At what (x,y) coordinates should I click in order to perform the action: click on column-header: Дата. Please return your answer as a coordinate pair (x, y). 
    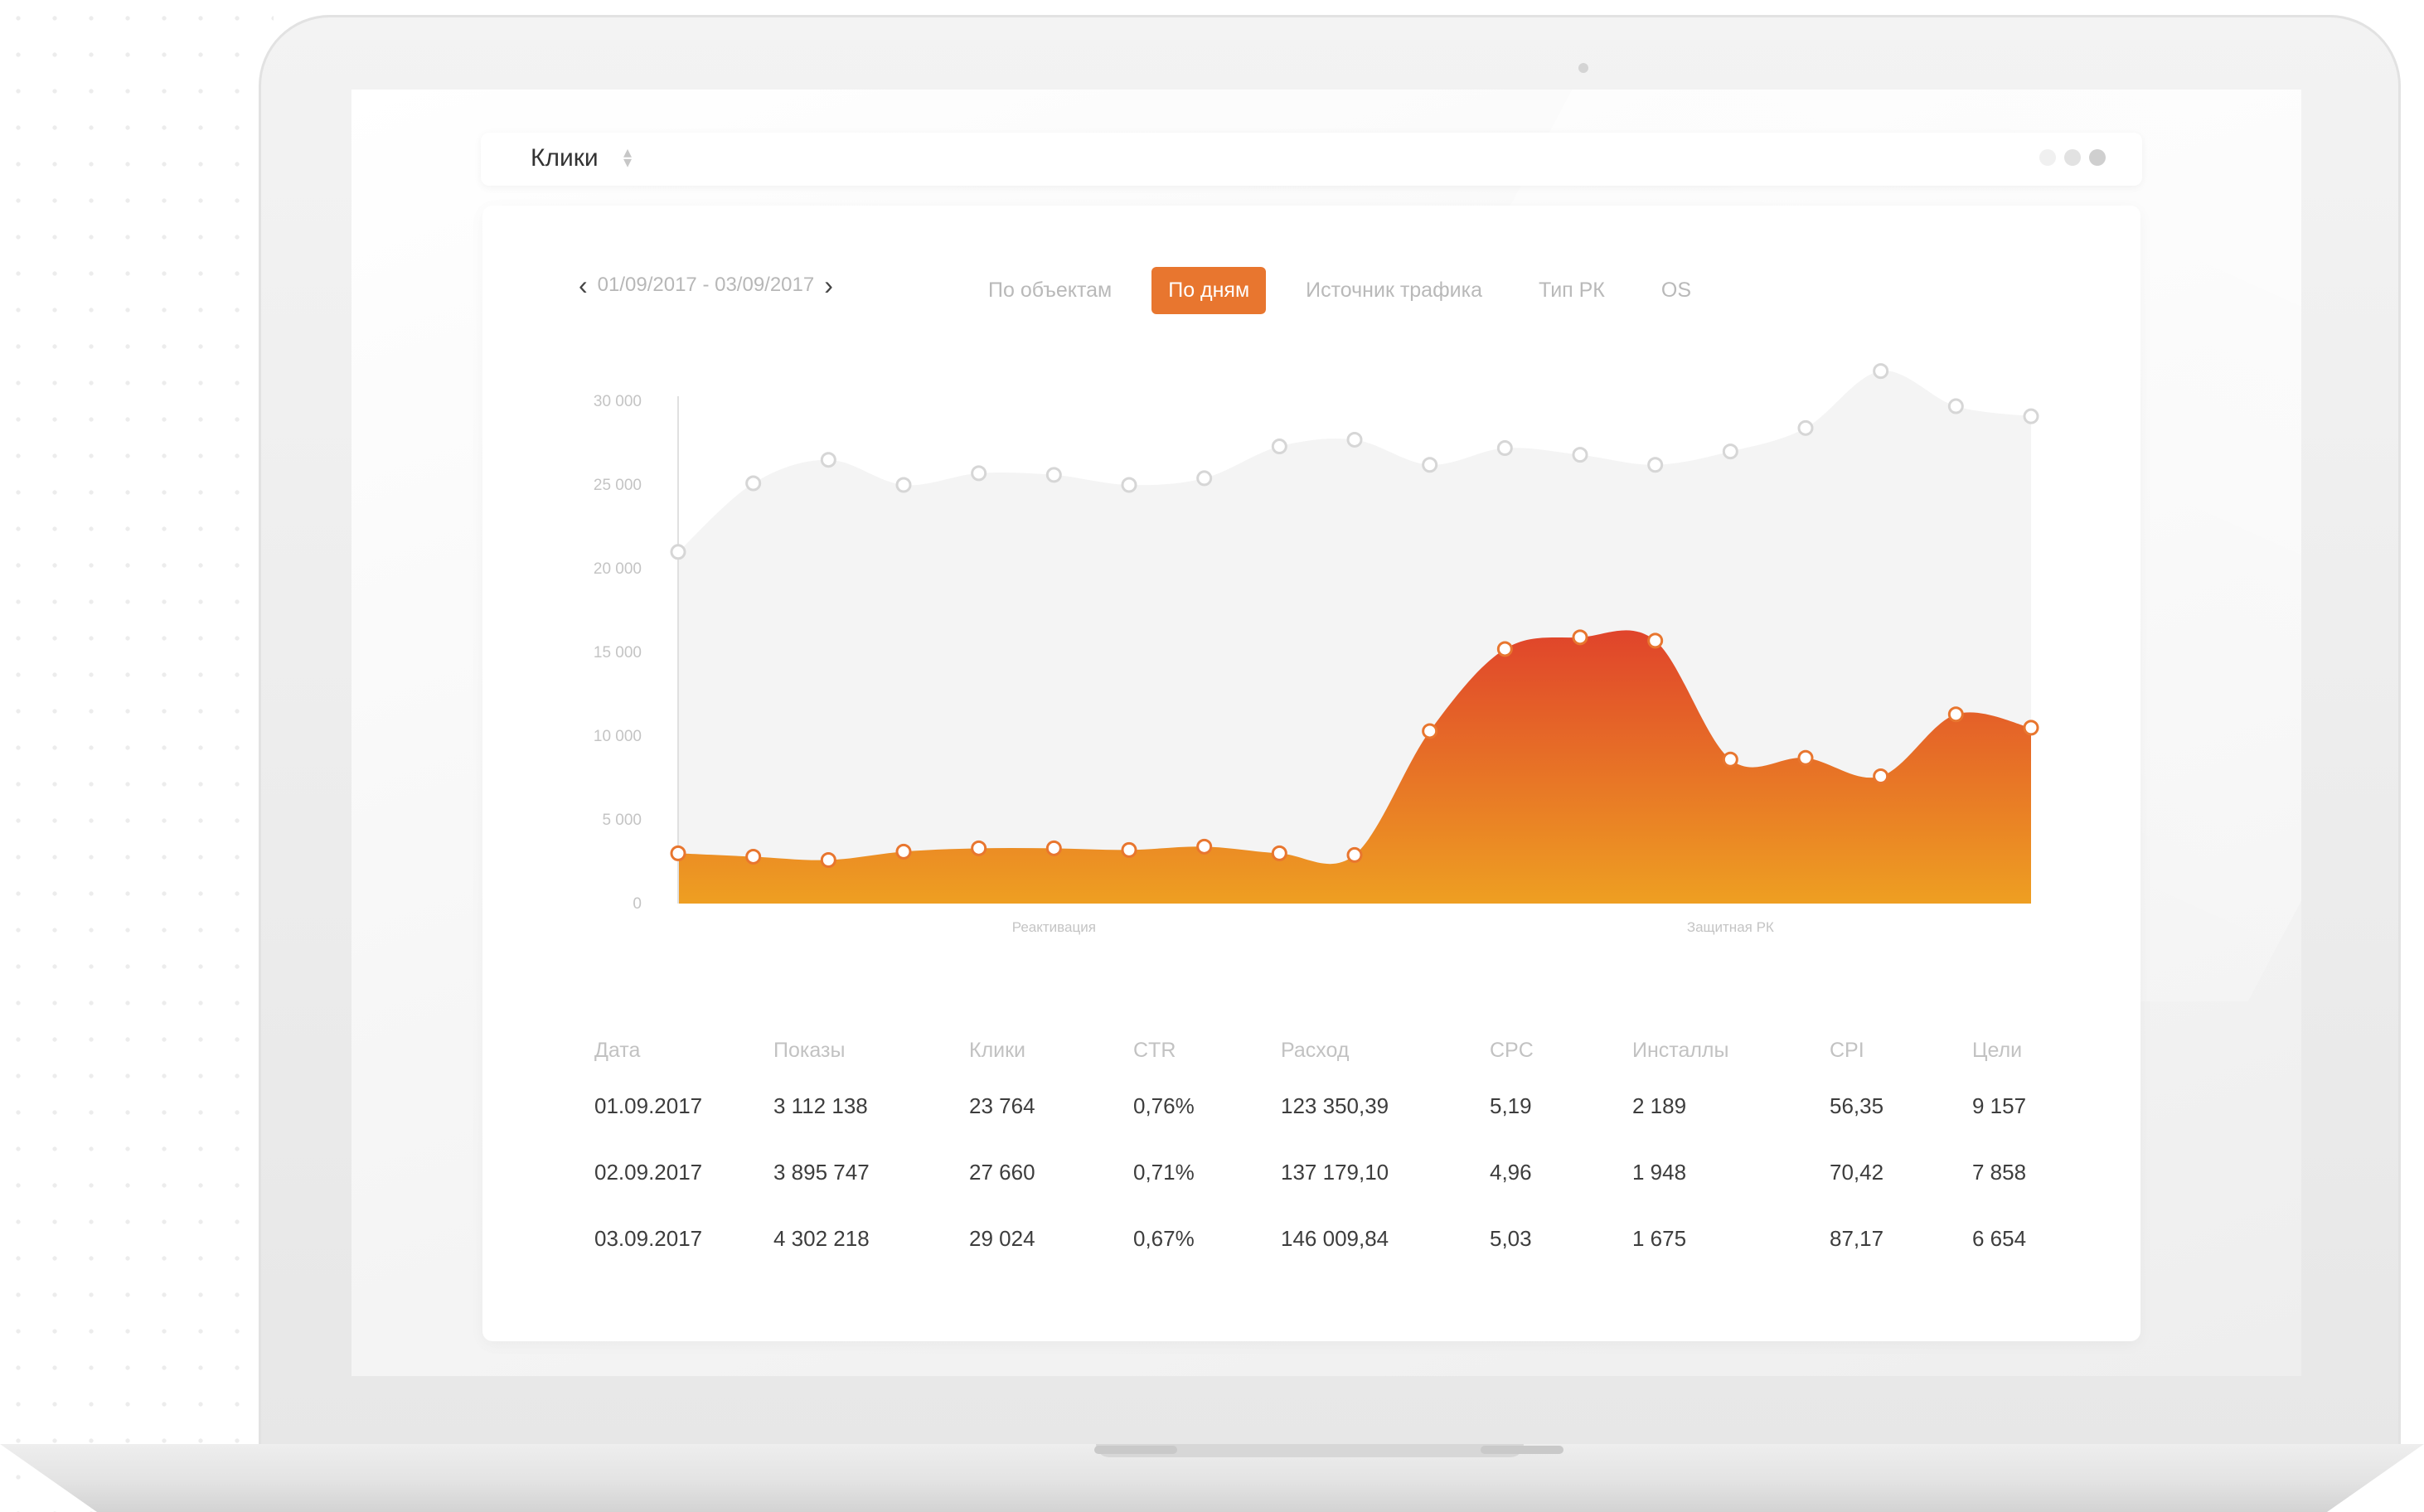
    Looking at the image, I should click on (684, 1050).